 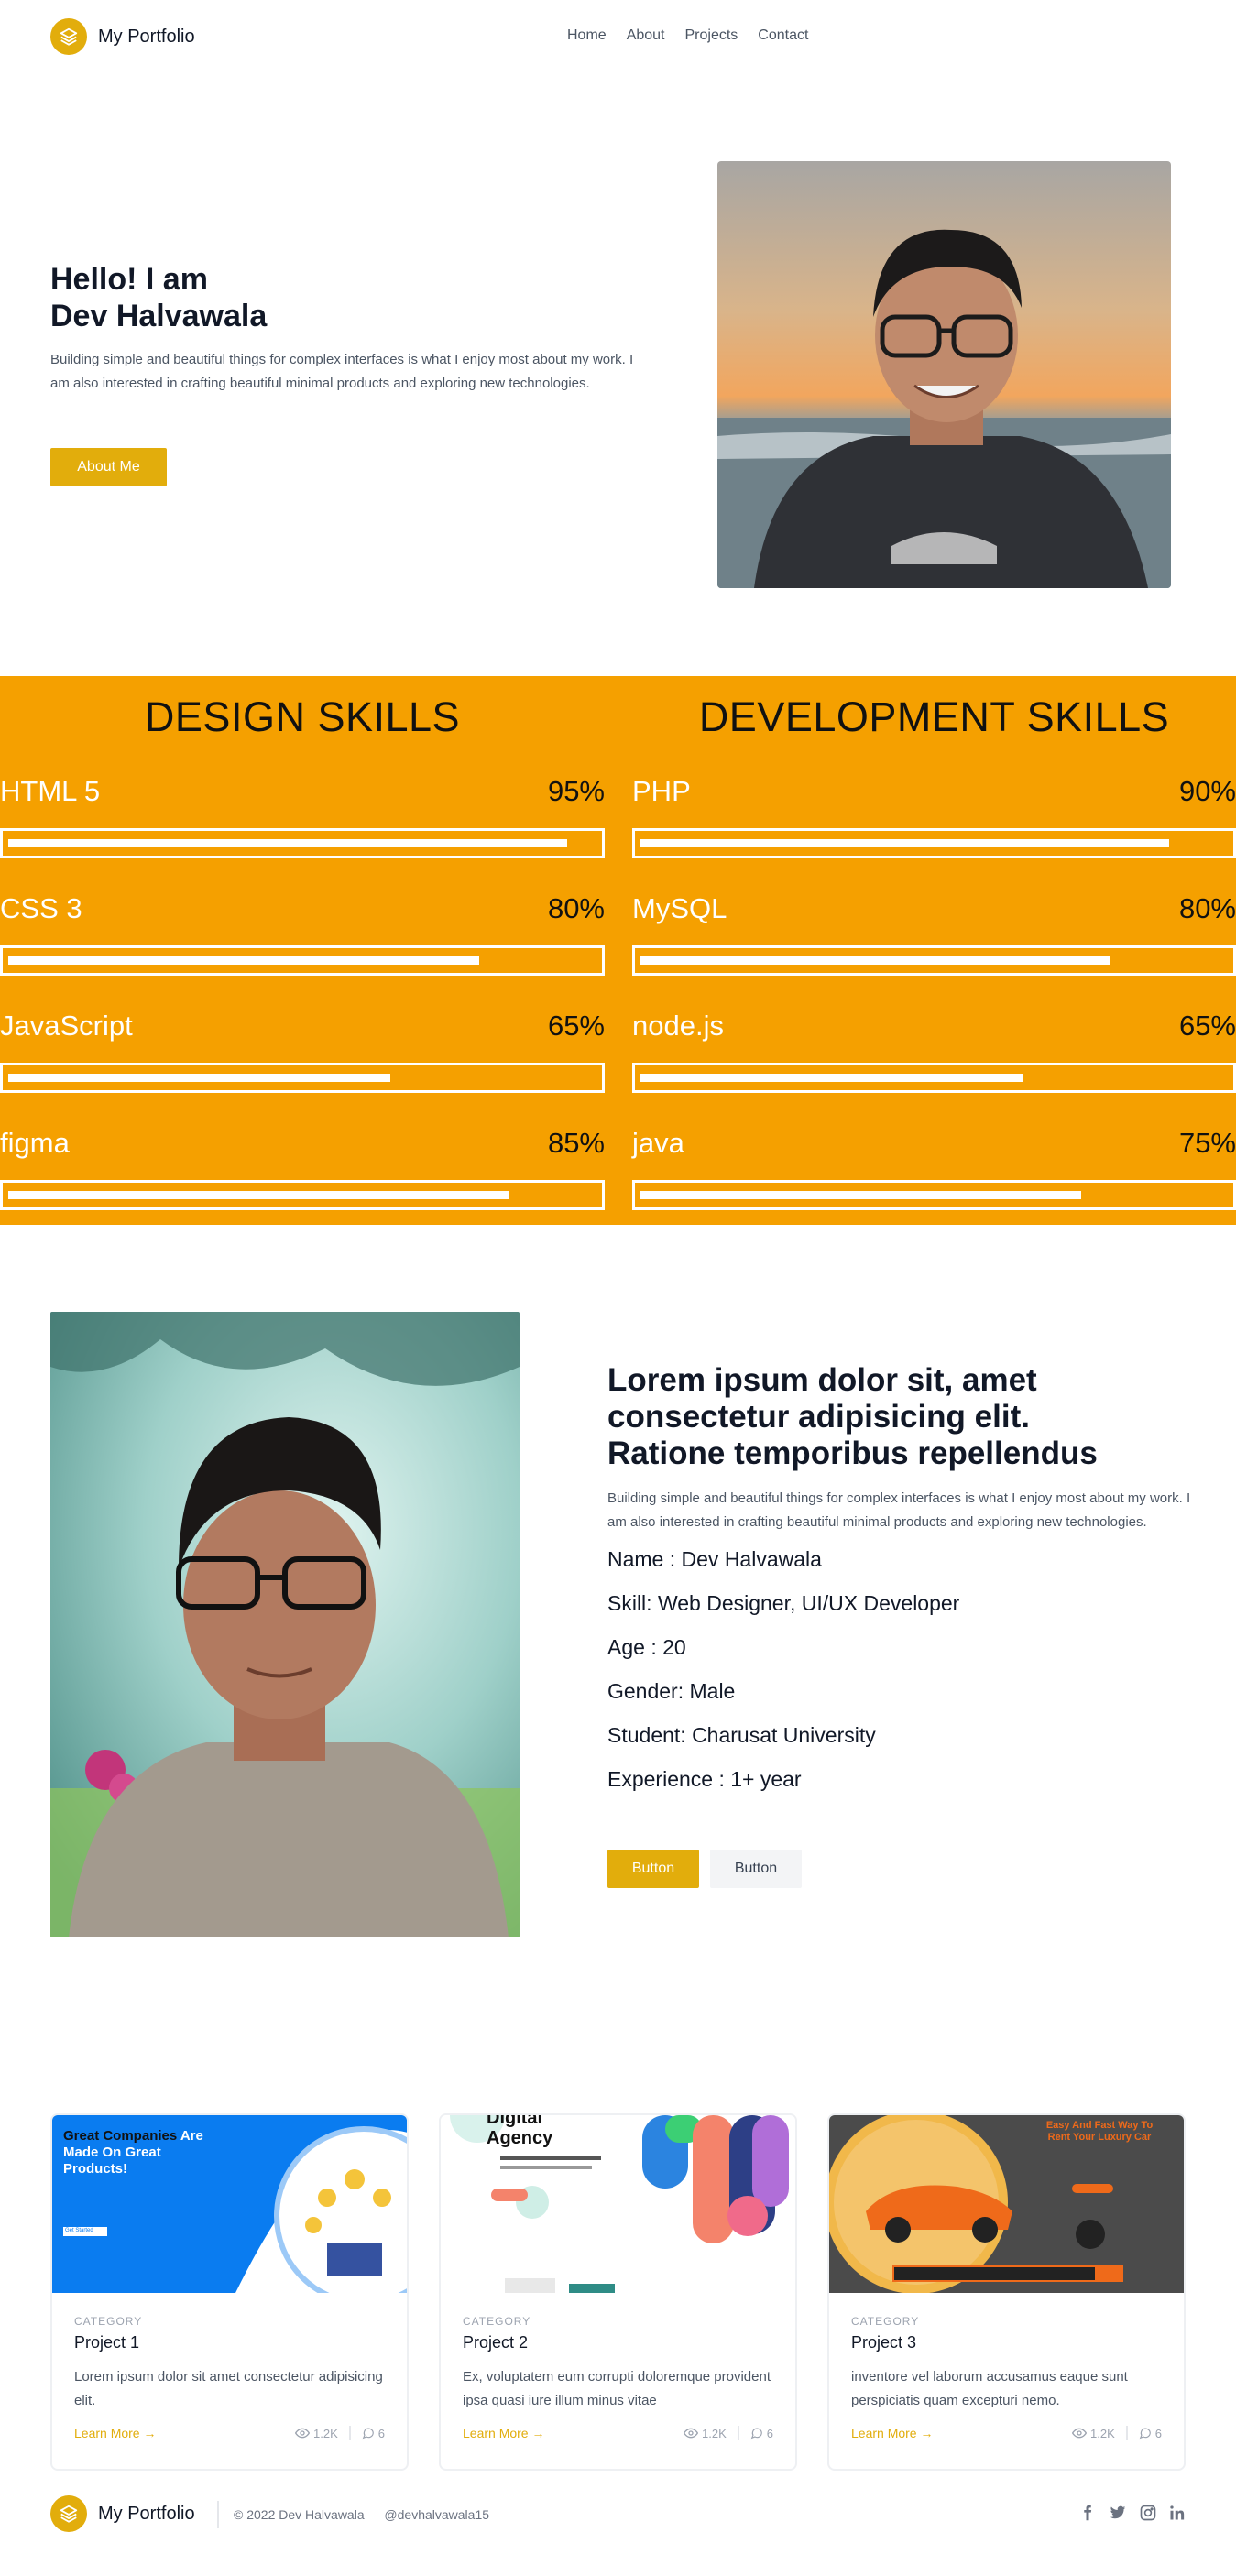 What do you see at coordinates (653, 1869) in the screenshot?
I see `primary-button: Button` at bounding box center [653, 1869].